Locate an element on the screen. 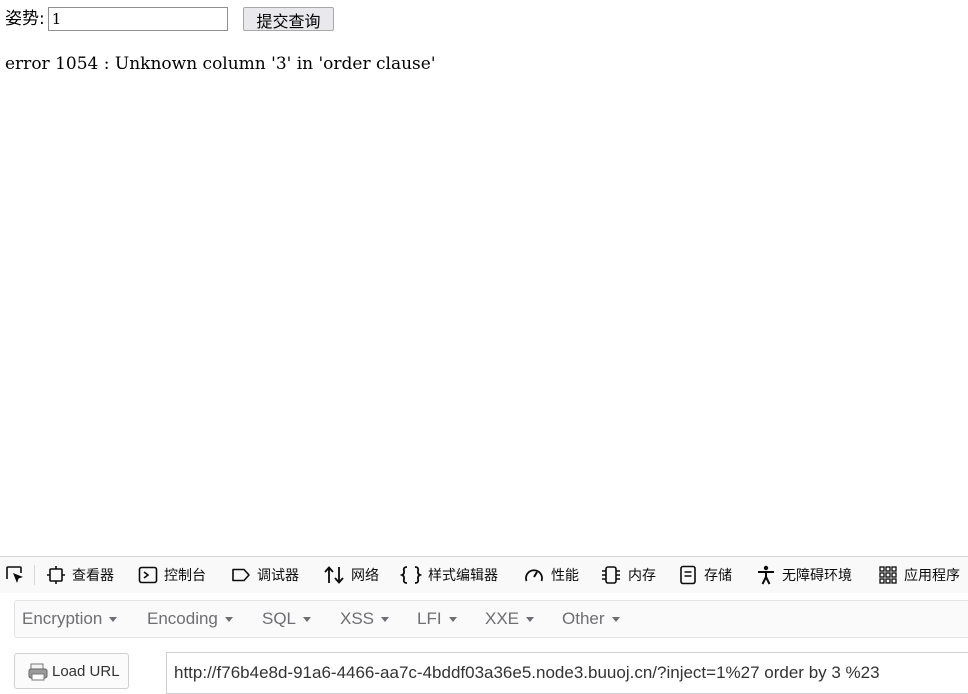  menu-label: Encryption is located at coordinates (62, 618).